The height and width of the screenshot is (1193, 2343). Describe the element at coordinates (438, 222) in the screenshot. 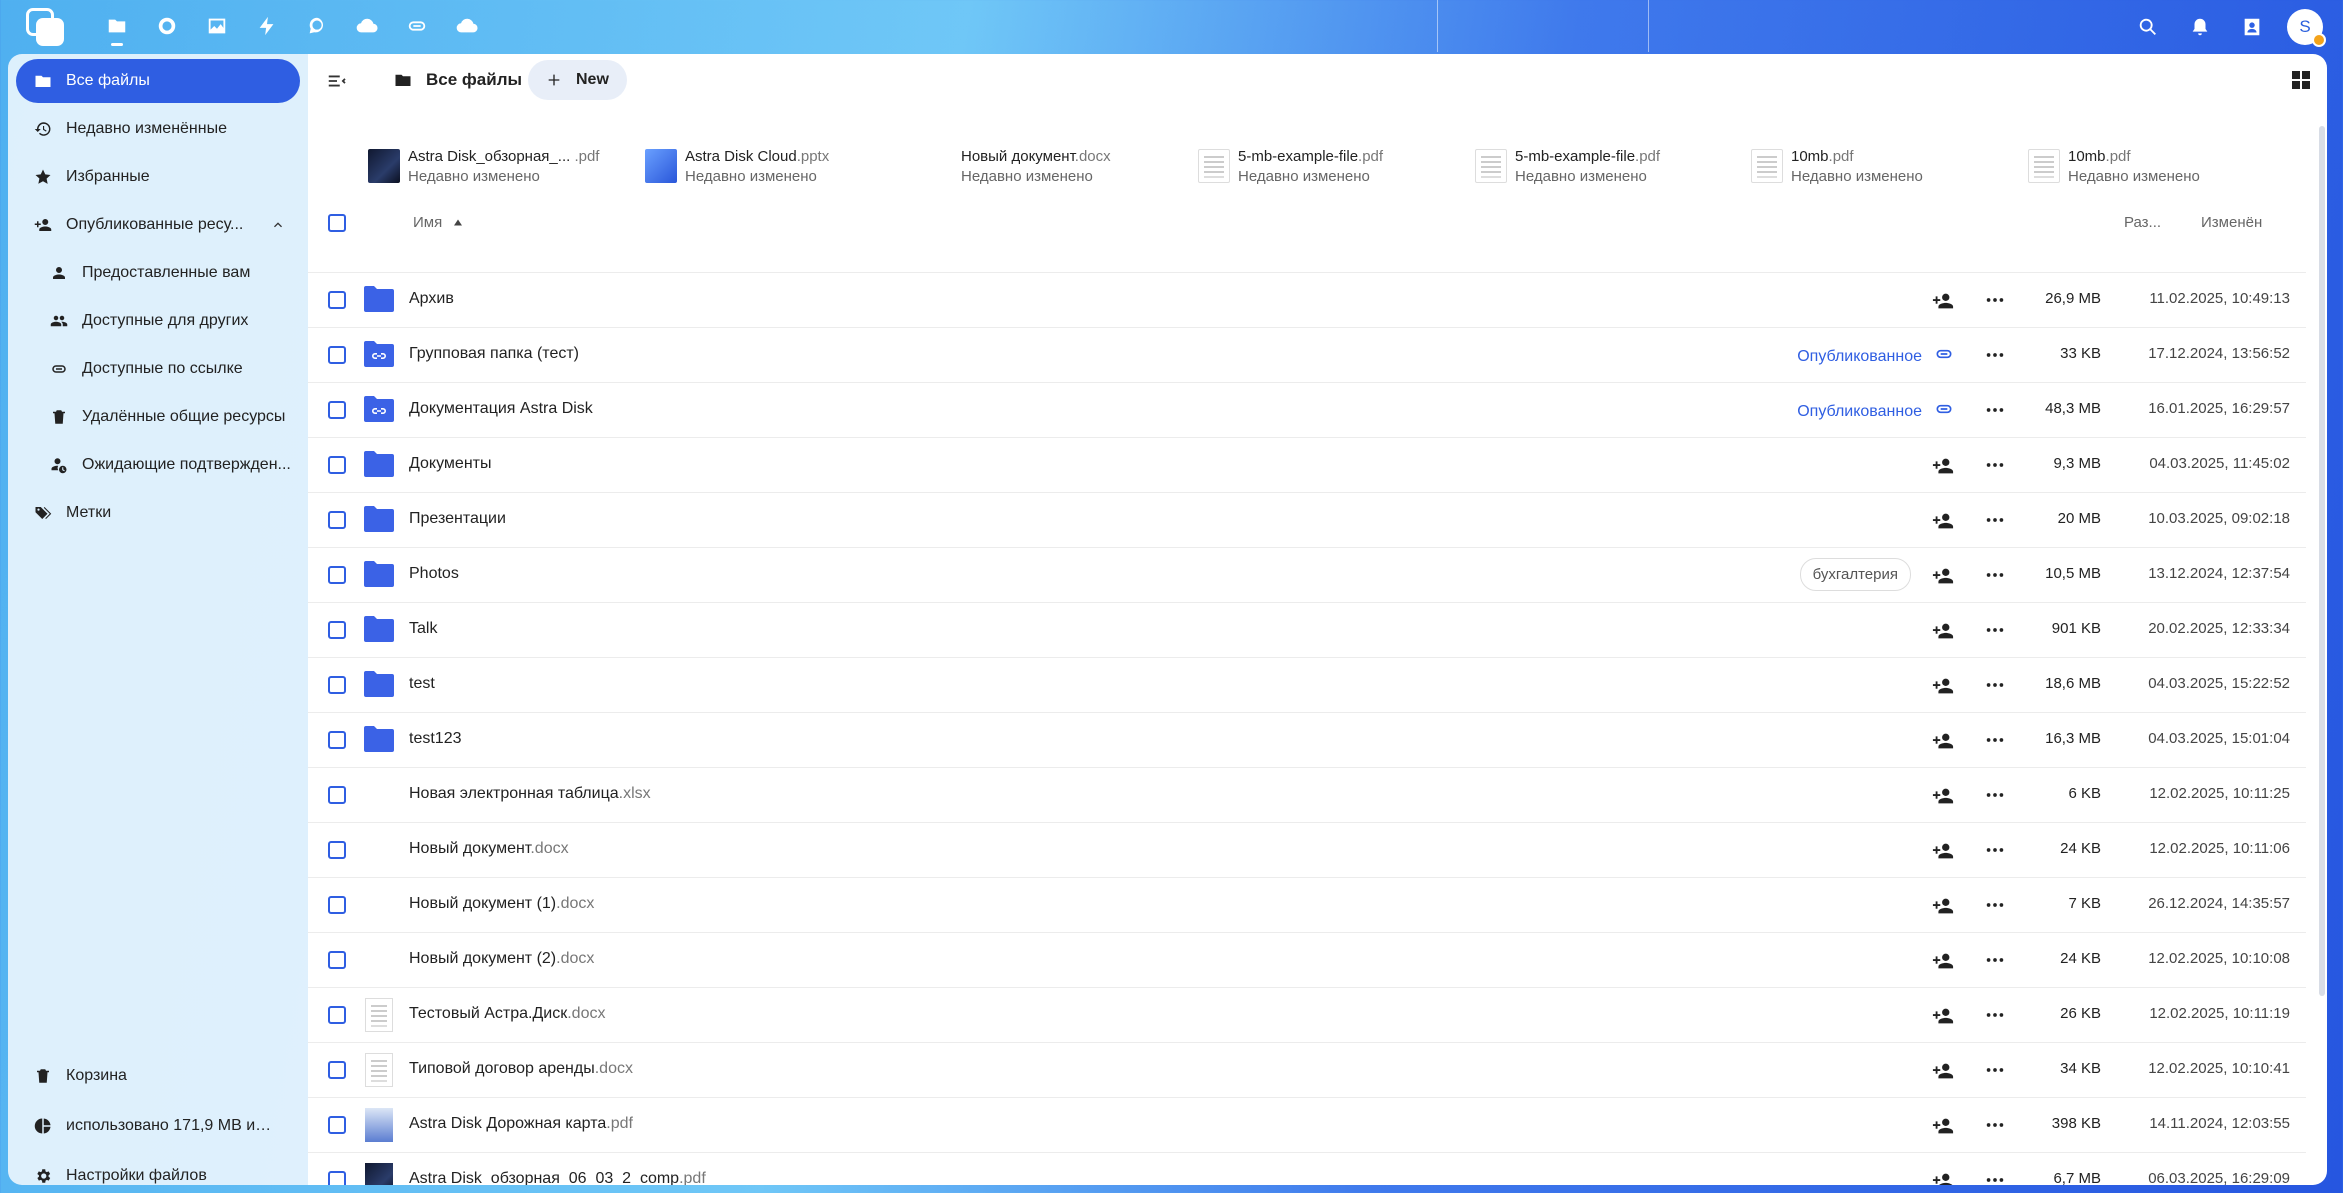

I see `sort-by-name-header: Имя` at that location.